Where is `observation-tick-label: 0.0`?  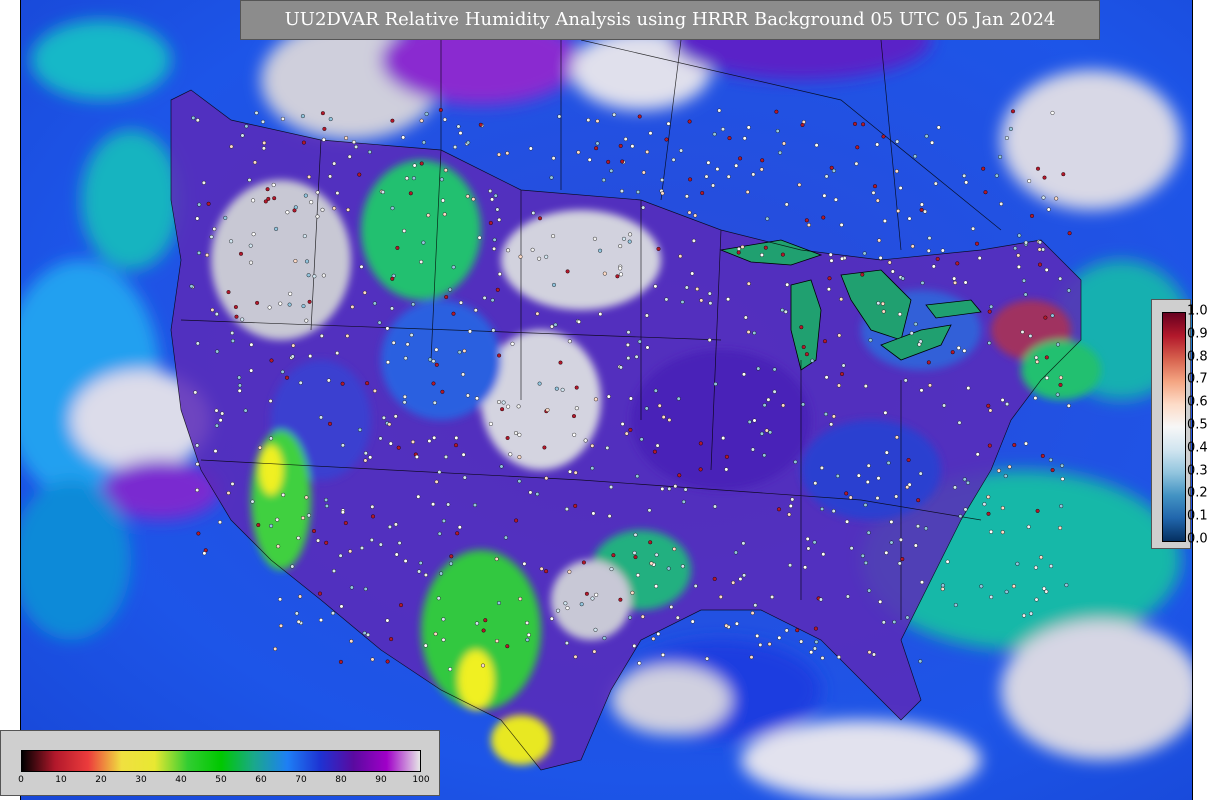 observation-tick-label: 0.0 is located at coordinates (1197, 539).